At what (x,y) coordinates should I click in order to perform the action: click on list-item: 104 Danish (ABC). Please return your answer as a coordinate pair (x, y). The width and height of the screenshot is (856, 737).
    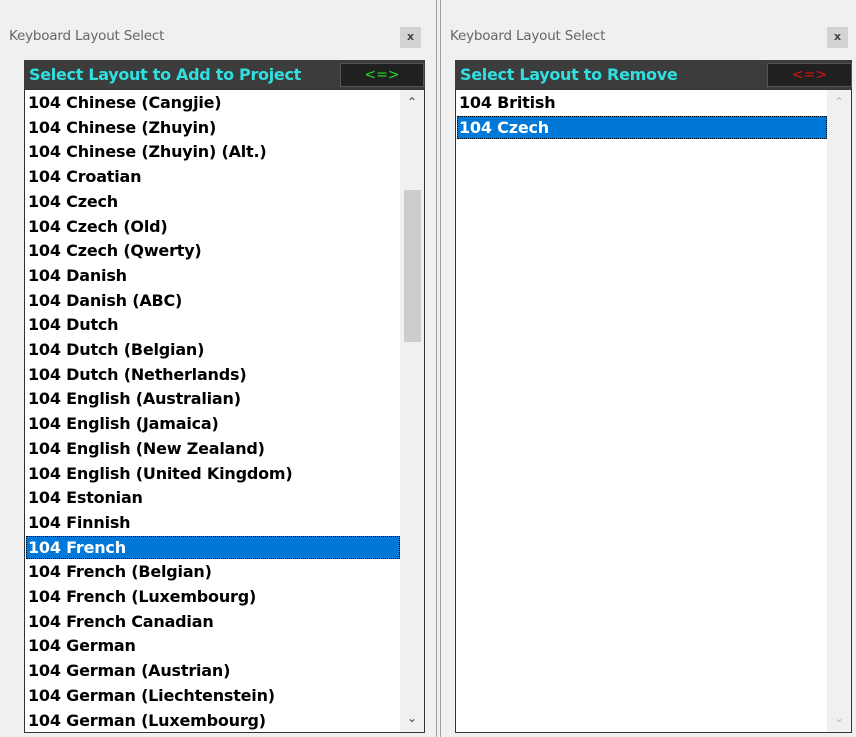
    Looking at the image, I should click on (213, 300).